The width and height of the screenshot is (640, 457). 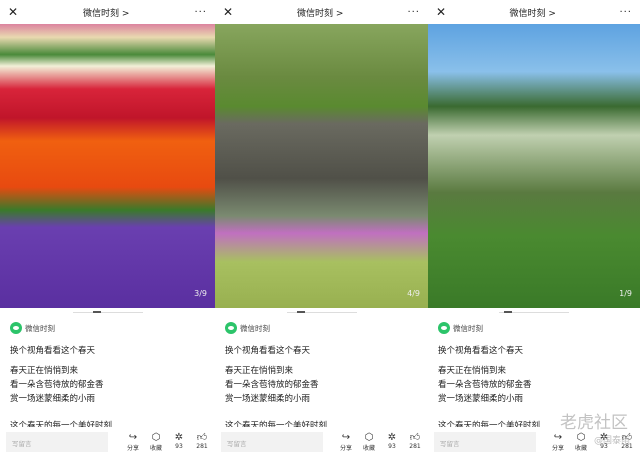 What do you see at coordinates (625, 293) in the screenshot?
I see `image-counter: 1/9` at bounding box center [625, 293].